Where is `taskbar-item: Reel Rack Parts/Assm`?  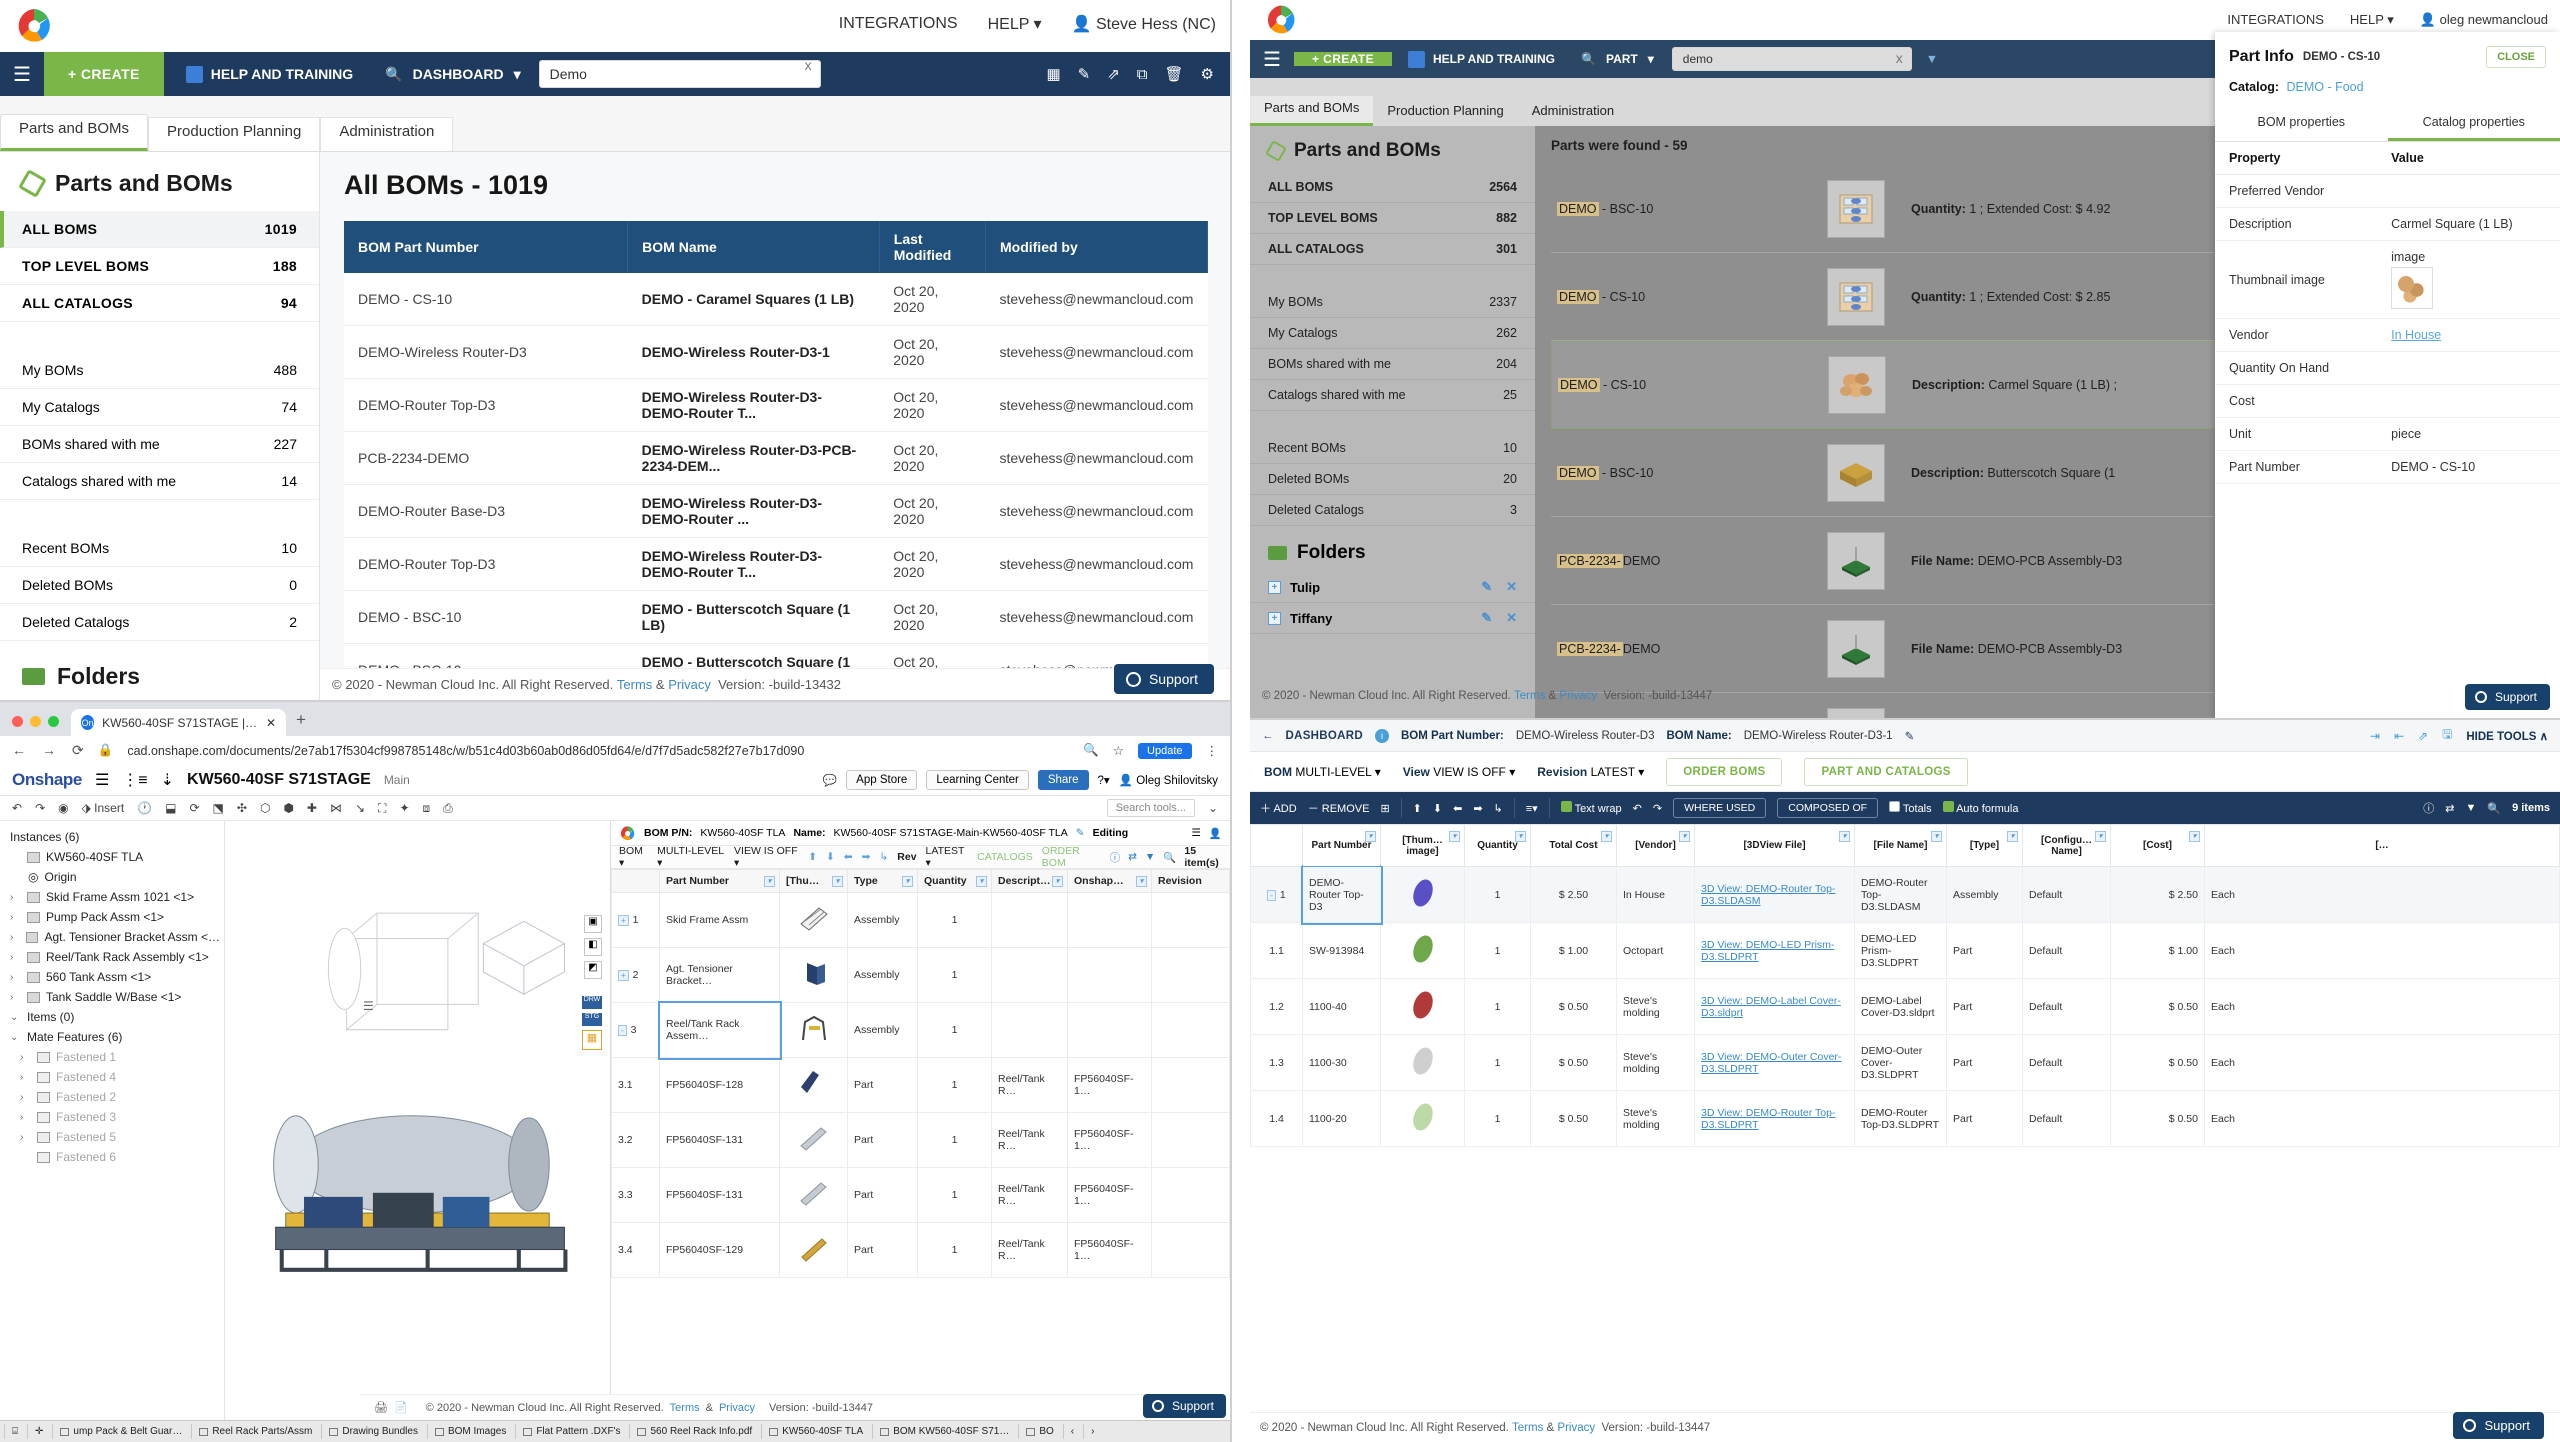
taskbar-item: Reel Rack Parts/Assm is located at coordinates (255, 1431).